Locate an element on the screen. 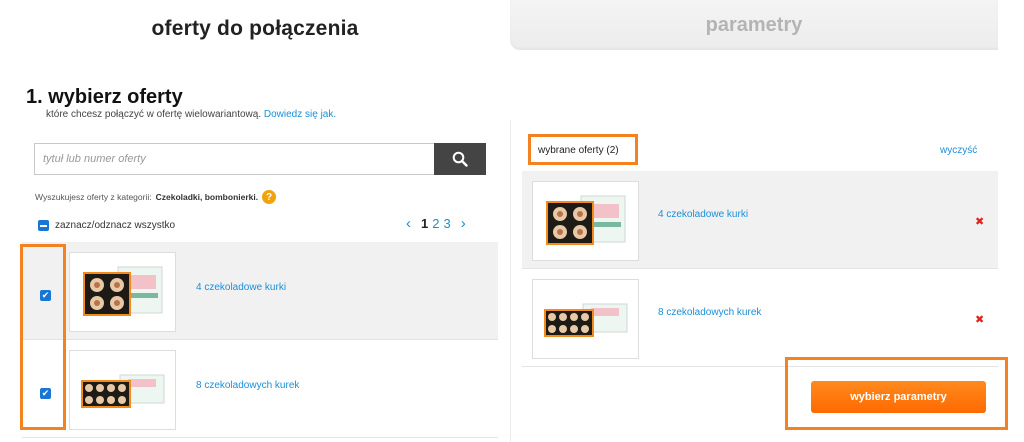  page-link: 3 is located at coordinates (446, 223).